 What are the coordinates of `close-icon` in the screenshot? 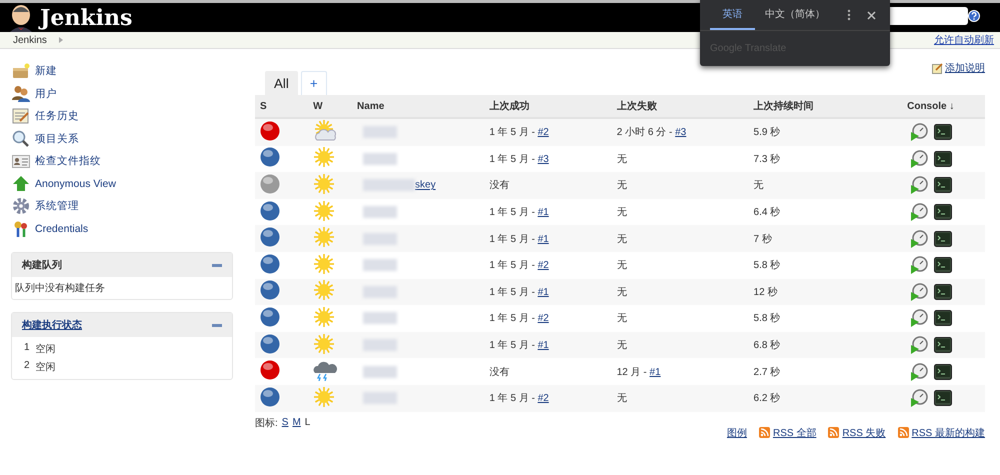 It's located at (871, 15).